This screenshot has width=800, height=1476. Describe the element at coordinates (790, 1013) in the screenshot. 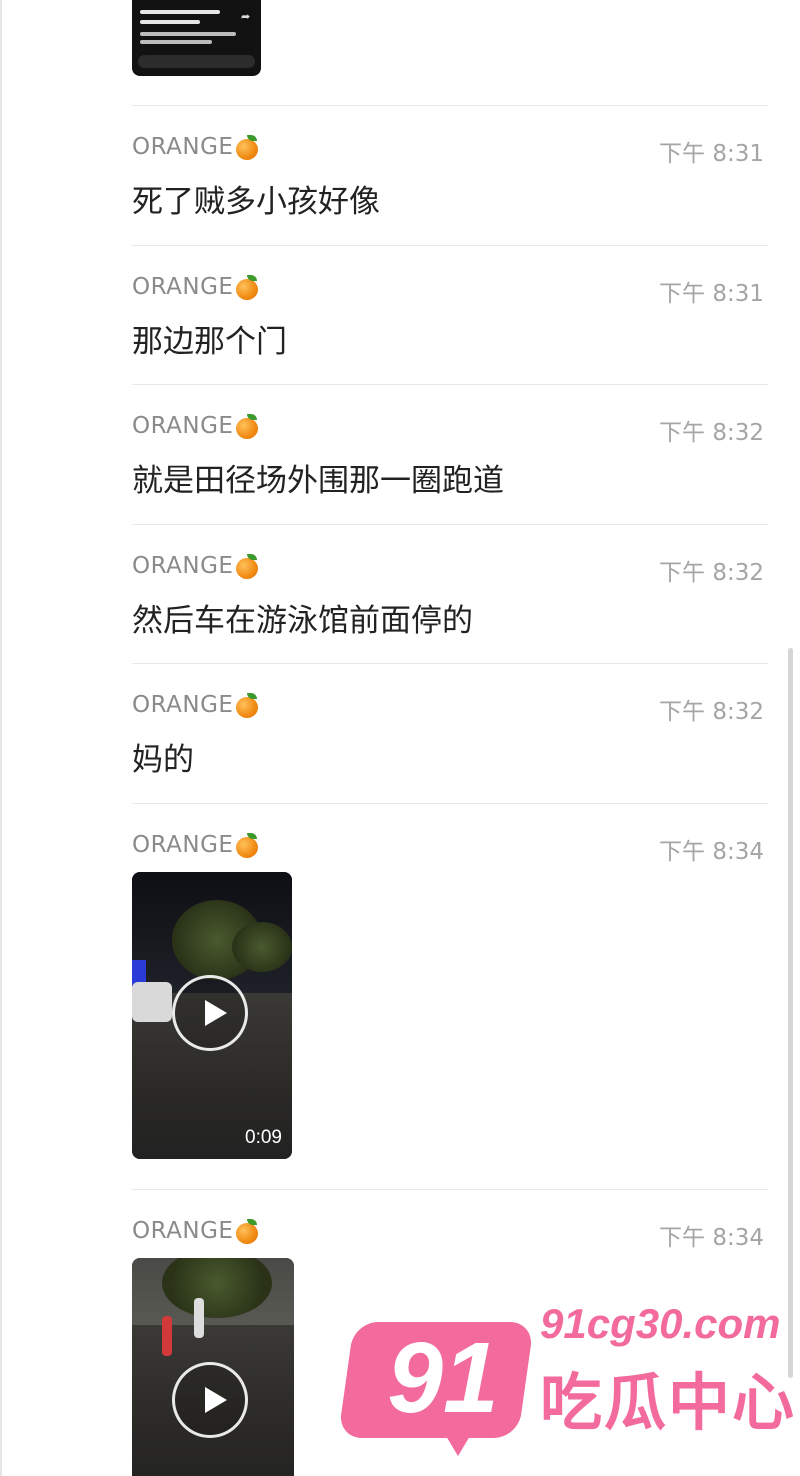

I see `scrollbar` at that location.